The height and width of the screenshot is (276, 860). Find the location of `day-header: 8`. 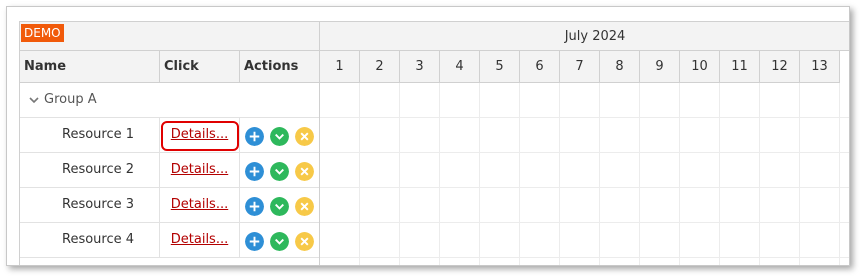

day-header: 8 is located at coordinates (620, 67).